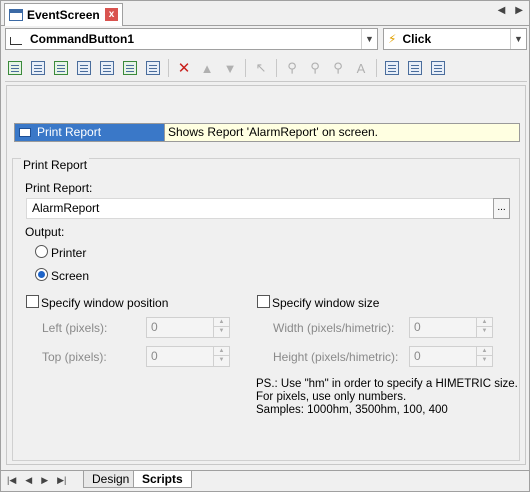 The width and height of the screenshot is (530, 492). What do you see at coordinates (230, 68) in the screenshot?
I see `move-down-icon: ▼` at bounding box center [230, 68].